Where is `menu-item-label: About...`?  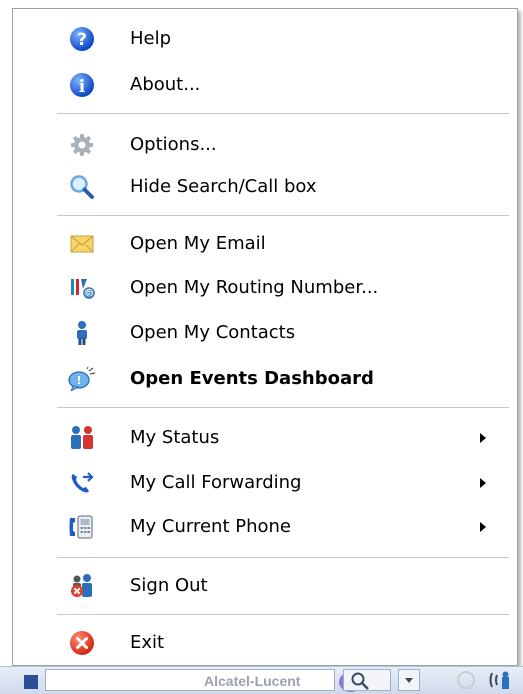 menu-item-label: About... is located at coordinates (165, 84).